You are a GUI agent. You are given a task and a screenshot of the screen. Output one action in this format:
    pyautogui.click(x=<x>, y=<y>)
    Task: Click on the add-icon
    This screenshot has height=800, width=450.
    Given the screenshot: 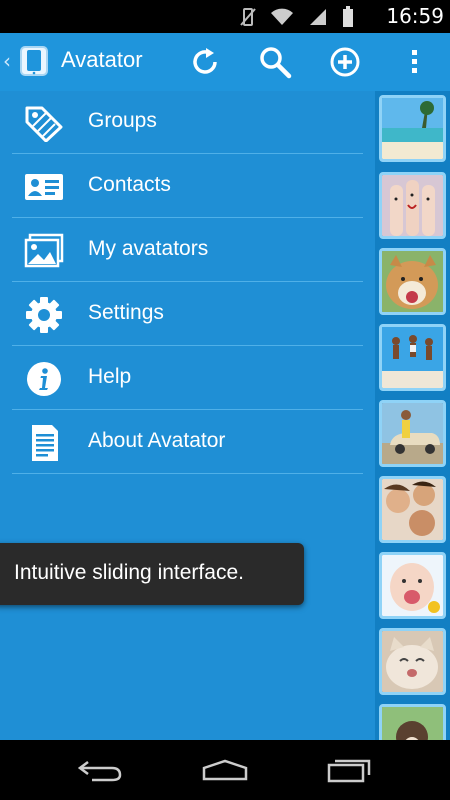 What is the action you would take?
    pyautogui.click(x=345, y=62)
    